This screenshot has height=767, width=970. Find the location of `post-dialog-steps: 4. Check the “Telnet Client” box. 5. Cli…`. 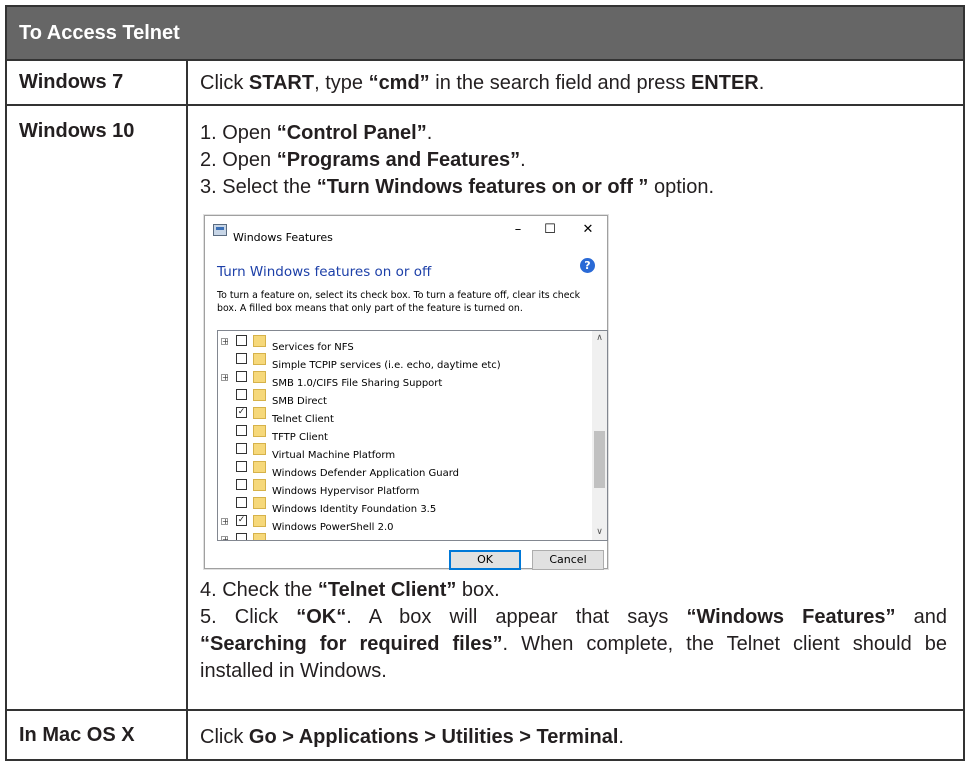

post-dialog-steps: 4. Check the “Telnet Client” box. 5. Cli… is located at coordinates (573, 631).